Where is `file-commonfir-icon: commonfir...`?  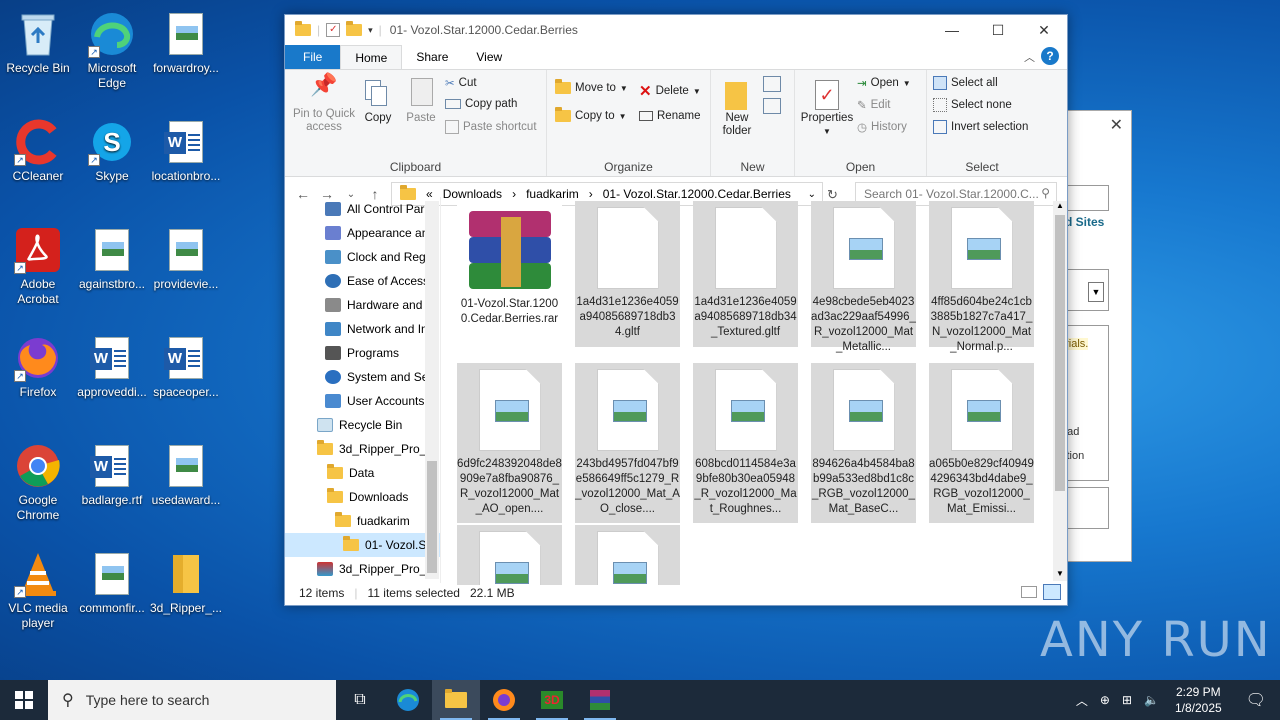
file-commonfir-icon: commonfir... is located at coordinates (112, 583).